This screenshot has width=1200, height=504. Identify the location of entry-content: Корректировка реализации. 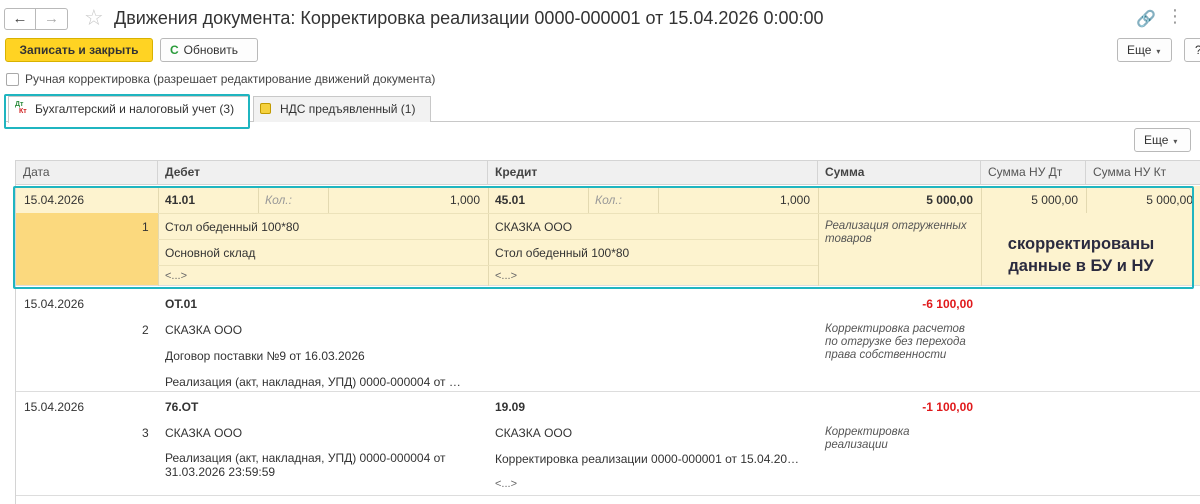
(867, 438).